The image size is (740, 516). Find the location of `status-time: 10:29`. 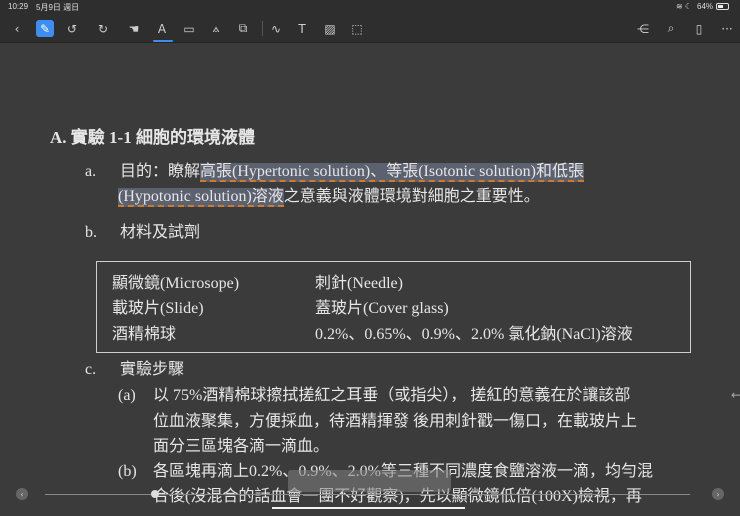

status-time: 10:29 is located at coordinates (18, 6).